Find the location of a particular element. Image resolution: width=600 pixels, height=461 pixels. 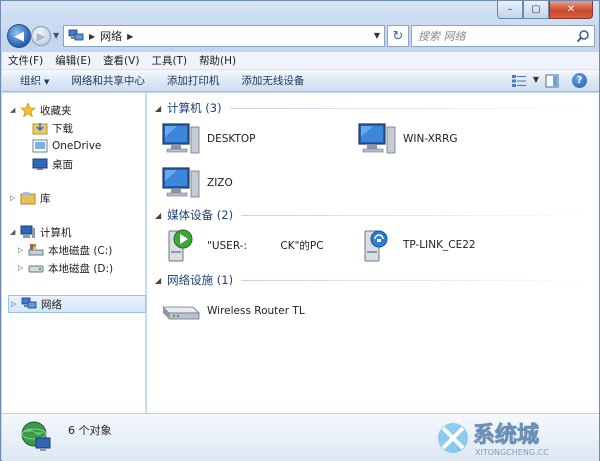

group-title: 计算机 (3) is located at coordinates (194, 108).